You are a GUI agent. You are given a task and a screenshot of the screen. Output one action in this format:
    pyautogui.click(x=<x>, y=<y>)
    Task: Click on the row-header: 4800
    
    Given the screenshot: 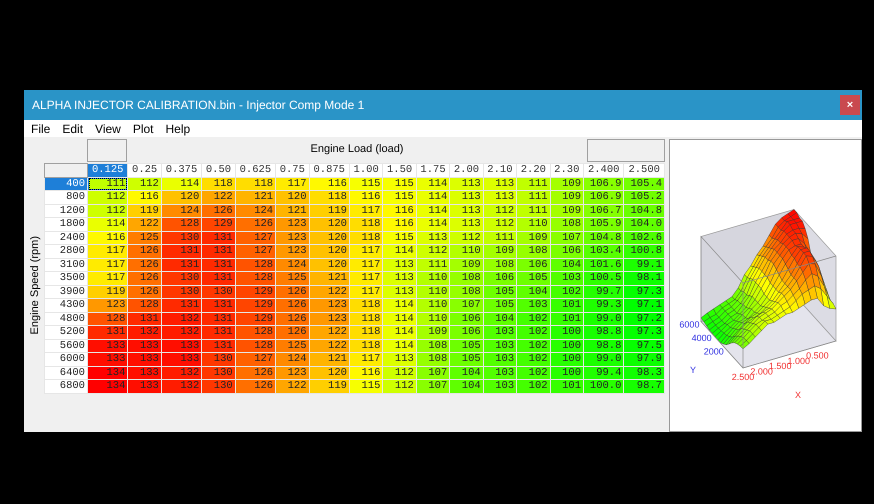 What is the action you would take?
    pyautogui.click(x=66, y=319)
    